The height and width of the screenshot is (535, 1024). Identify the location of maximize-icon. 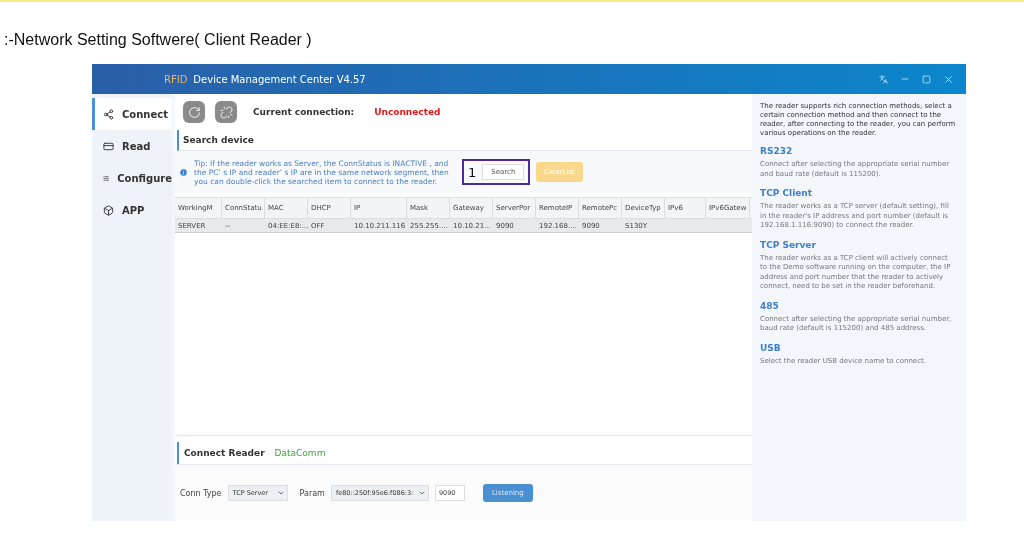
(926, 79).